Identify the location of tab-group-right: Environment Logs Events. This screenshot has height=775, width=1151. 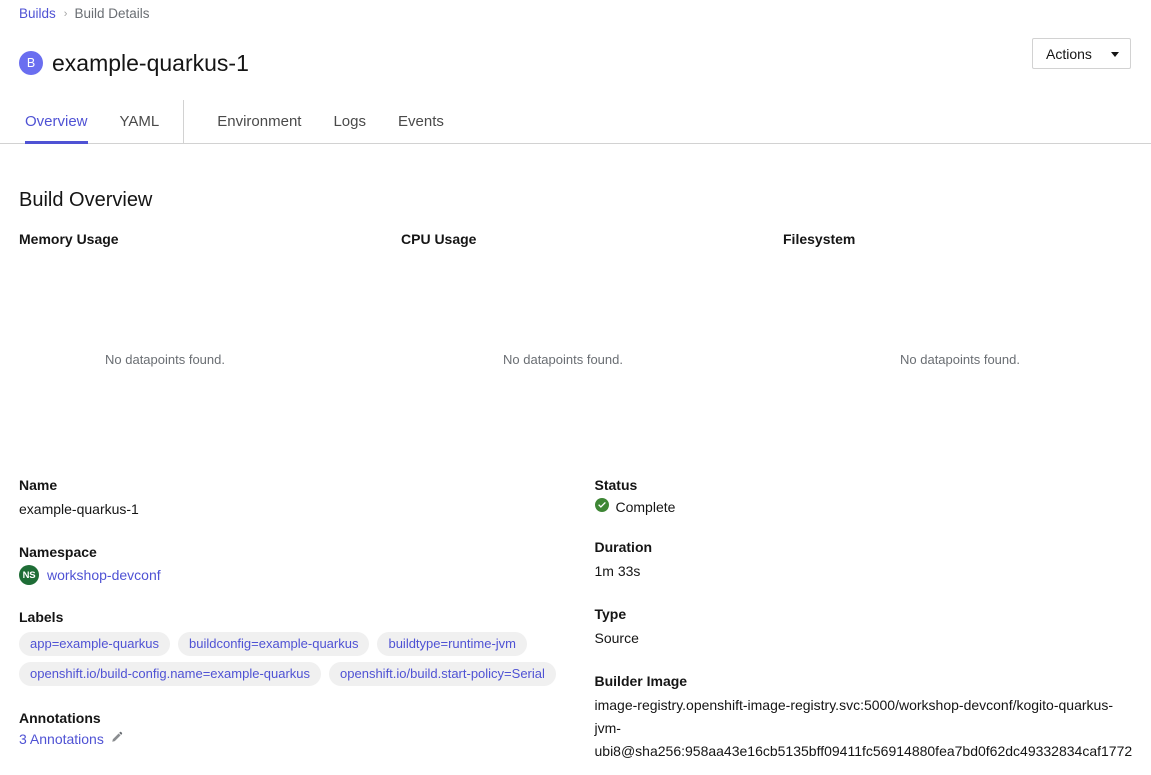
(326, 121).